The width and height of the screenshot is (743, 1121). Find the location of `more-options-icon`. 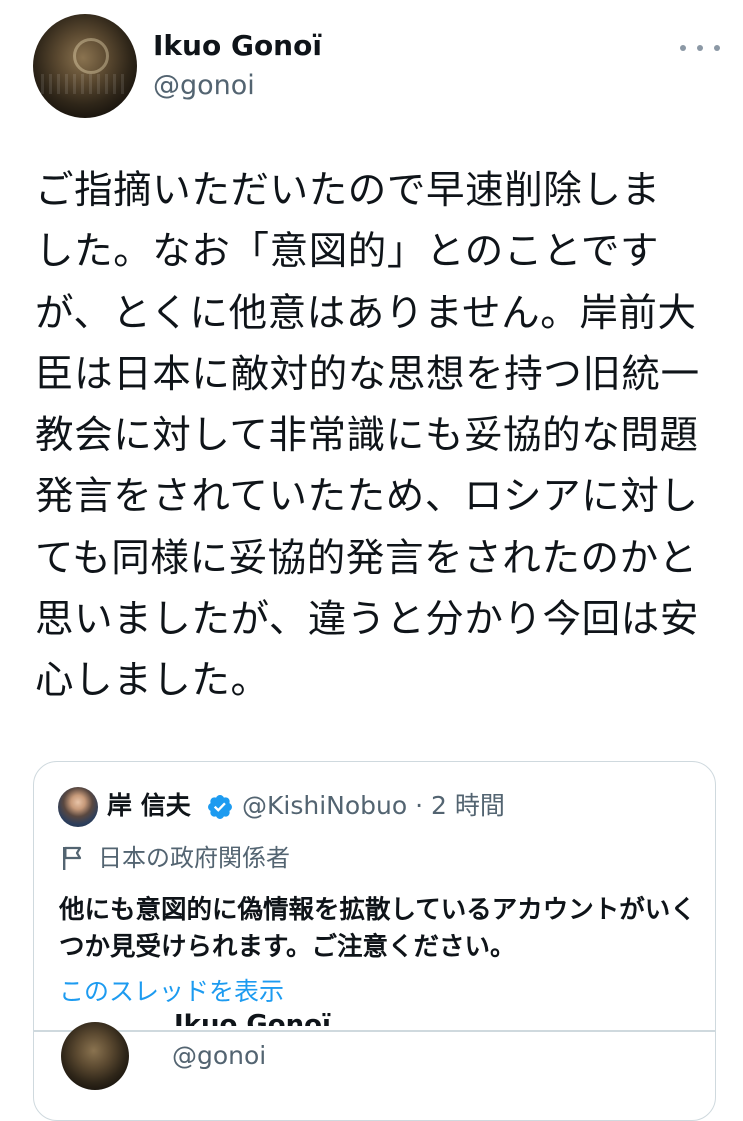

more-options-icon is located at coordinates (700, 48).